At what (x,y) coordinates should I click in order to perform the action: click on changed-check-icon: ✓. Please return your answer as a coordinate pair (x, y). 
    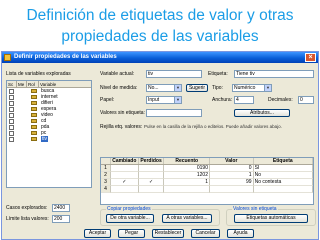
    Looking at the image, I should click on (124, 182).